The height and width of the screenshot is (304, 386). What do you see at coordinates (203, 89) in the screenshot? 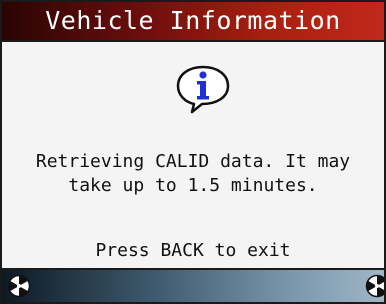
I see `info-icon` at bounding box center [203, 89].